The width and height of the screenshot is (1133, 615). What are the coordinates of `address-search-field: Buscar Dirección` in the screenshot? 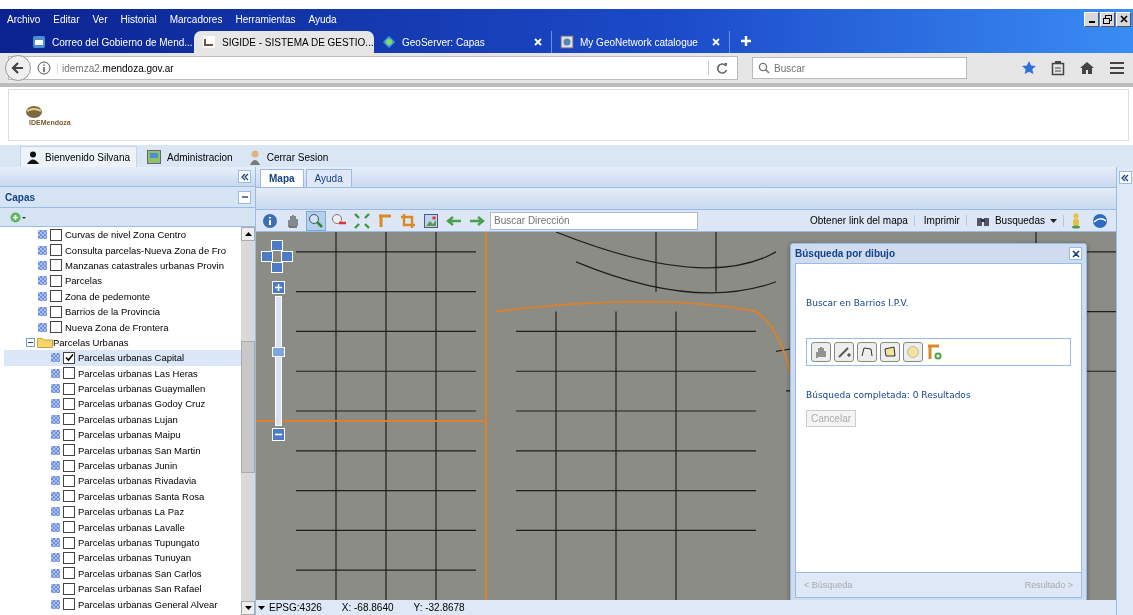 It's located at (594, 220).